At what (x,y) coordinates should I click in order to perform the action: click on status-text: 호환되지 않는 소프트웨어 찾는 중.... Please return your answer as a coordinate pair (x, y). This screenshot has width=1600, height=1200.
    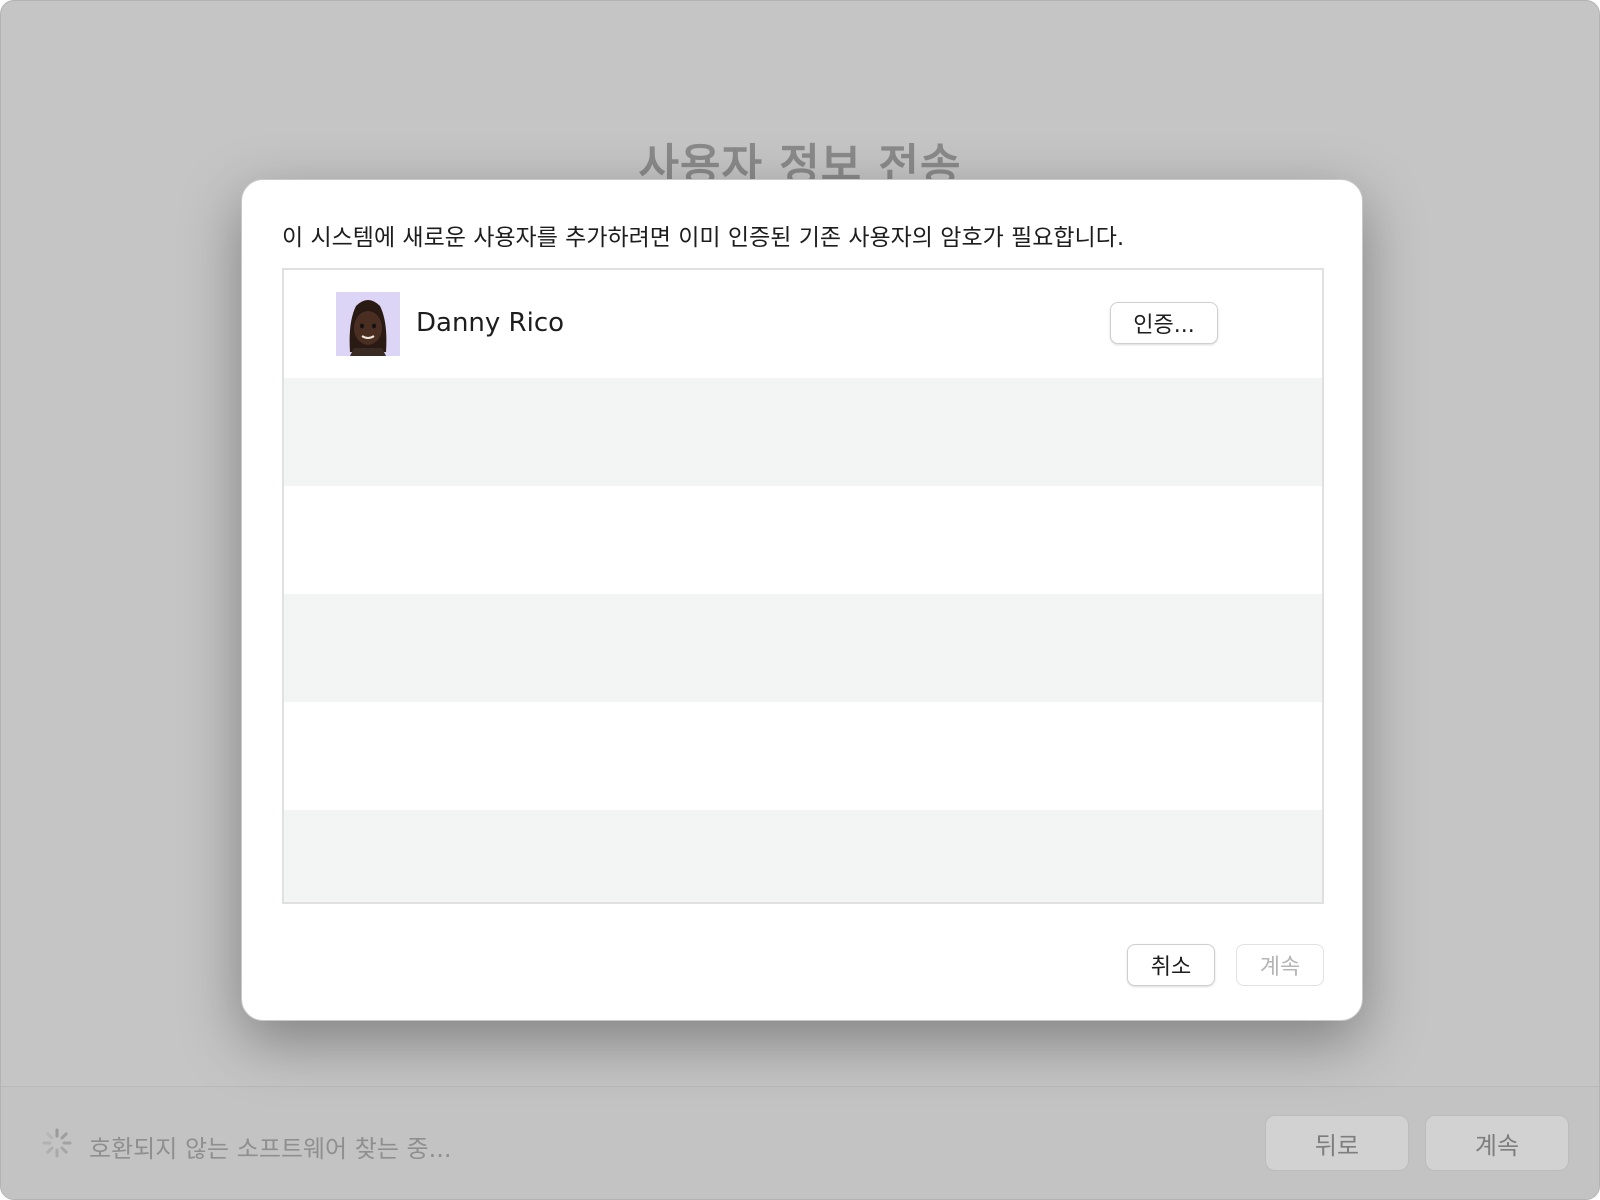
    Looking at the image, I should click on (270, 1149).